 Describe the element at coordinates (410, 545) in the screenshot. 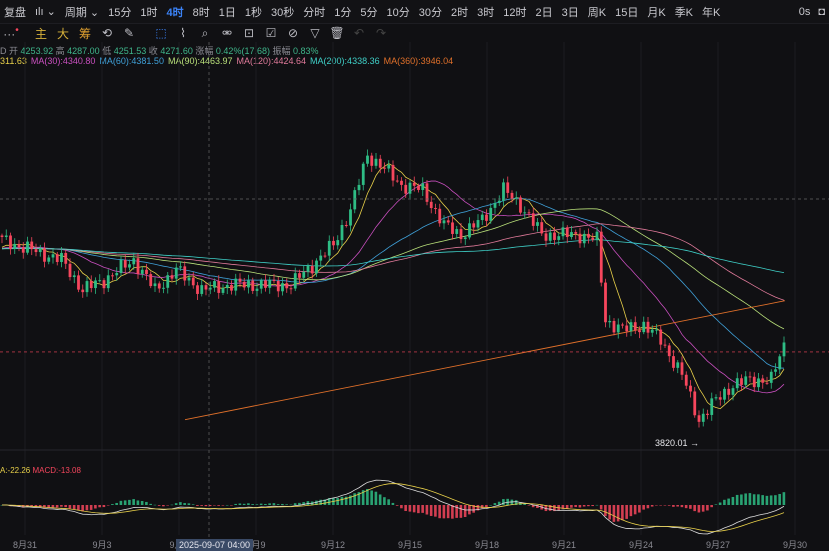

I see `x-tick-label: 9月15` at that location.